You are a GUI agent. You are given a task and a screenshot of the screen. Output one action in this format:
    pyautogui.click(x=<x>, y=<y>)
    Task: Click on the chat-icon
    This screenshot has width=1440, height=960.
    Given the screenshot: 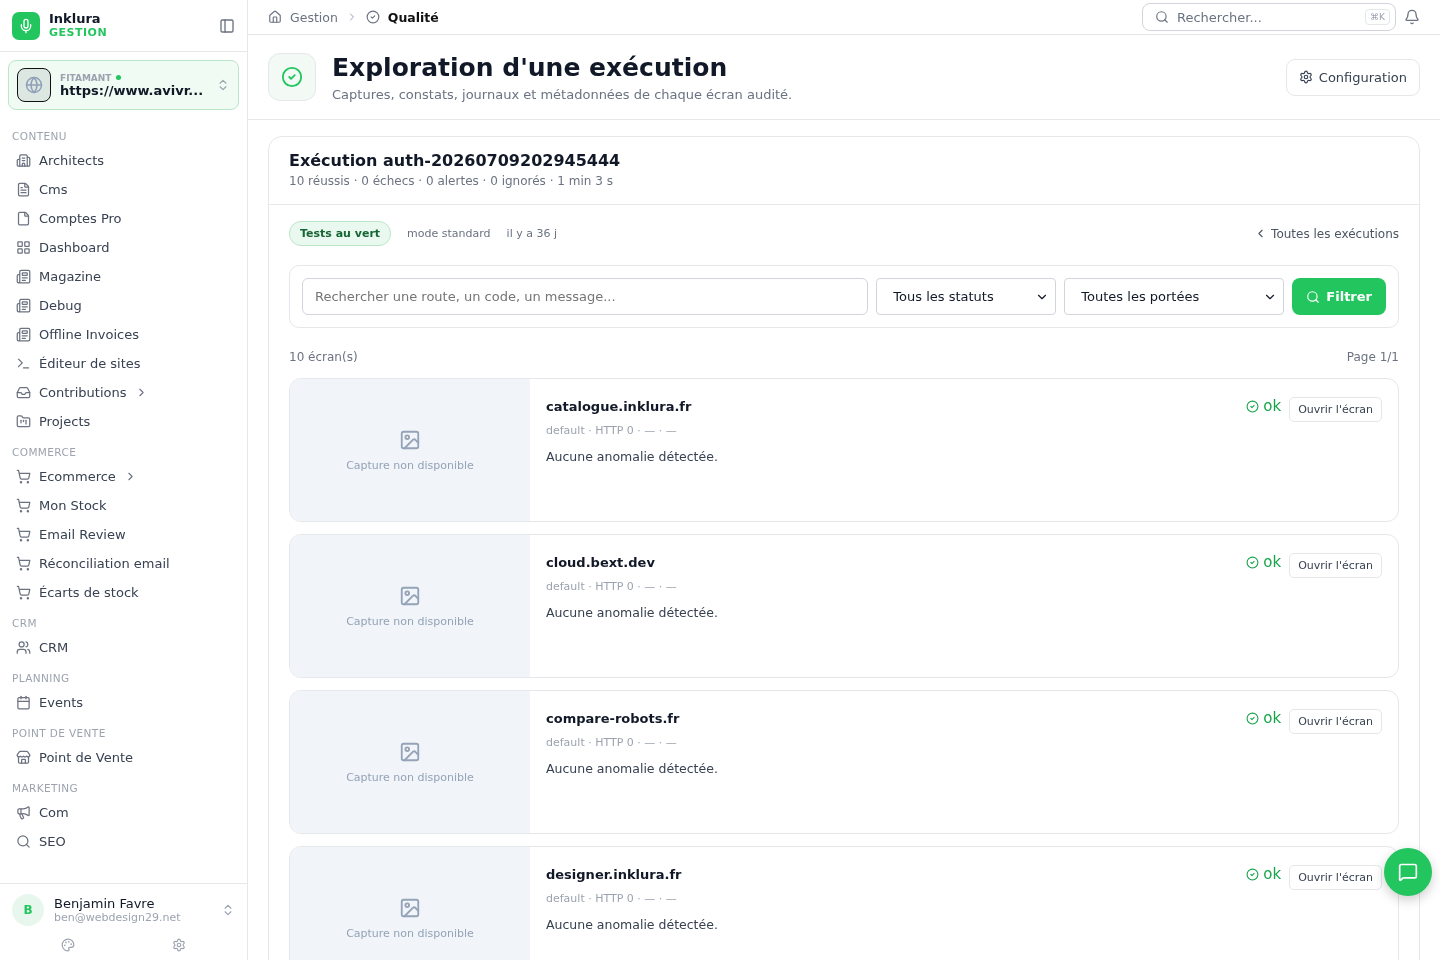 What is the action you would take?
    pyautogui.click(x=1408, y=872)
    